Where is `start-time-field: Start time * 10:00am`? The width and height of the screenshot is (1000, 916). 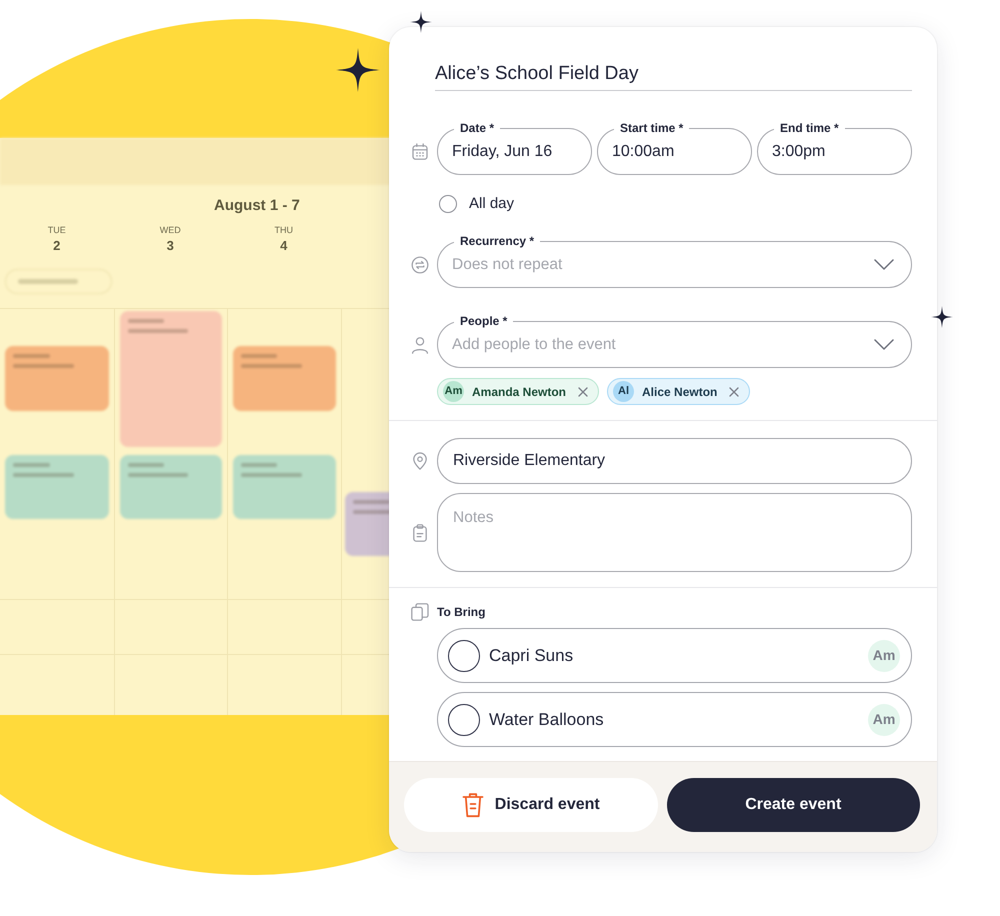 start-time-field: Start time * 10:00am is located at coordinates (674, 148).